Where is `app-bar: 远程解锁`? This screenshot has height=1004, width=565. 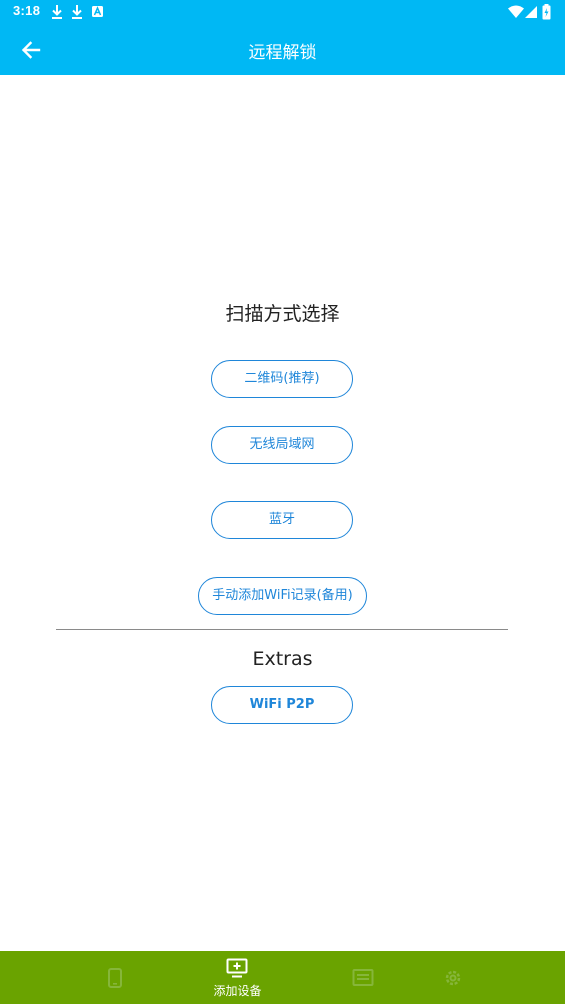 app-bar: 远程解锁 is located at coordinates (282, 49).